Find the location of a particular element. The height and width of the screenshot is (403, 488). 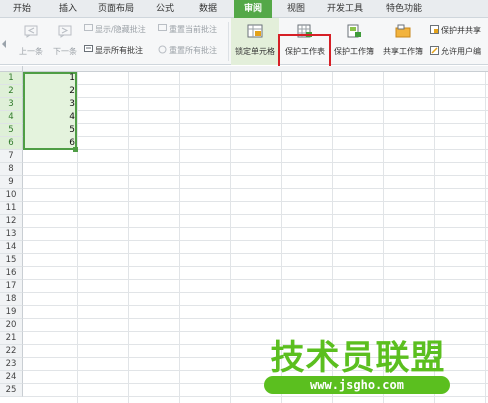

allow-users-edit-label: 允许用户编 is located at coordinates (461, 51).